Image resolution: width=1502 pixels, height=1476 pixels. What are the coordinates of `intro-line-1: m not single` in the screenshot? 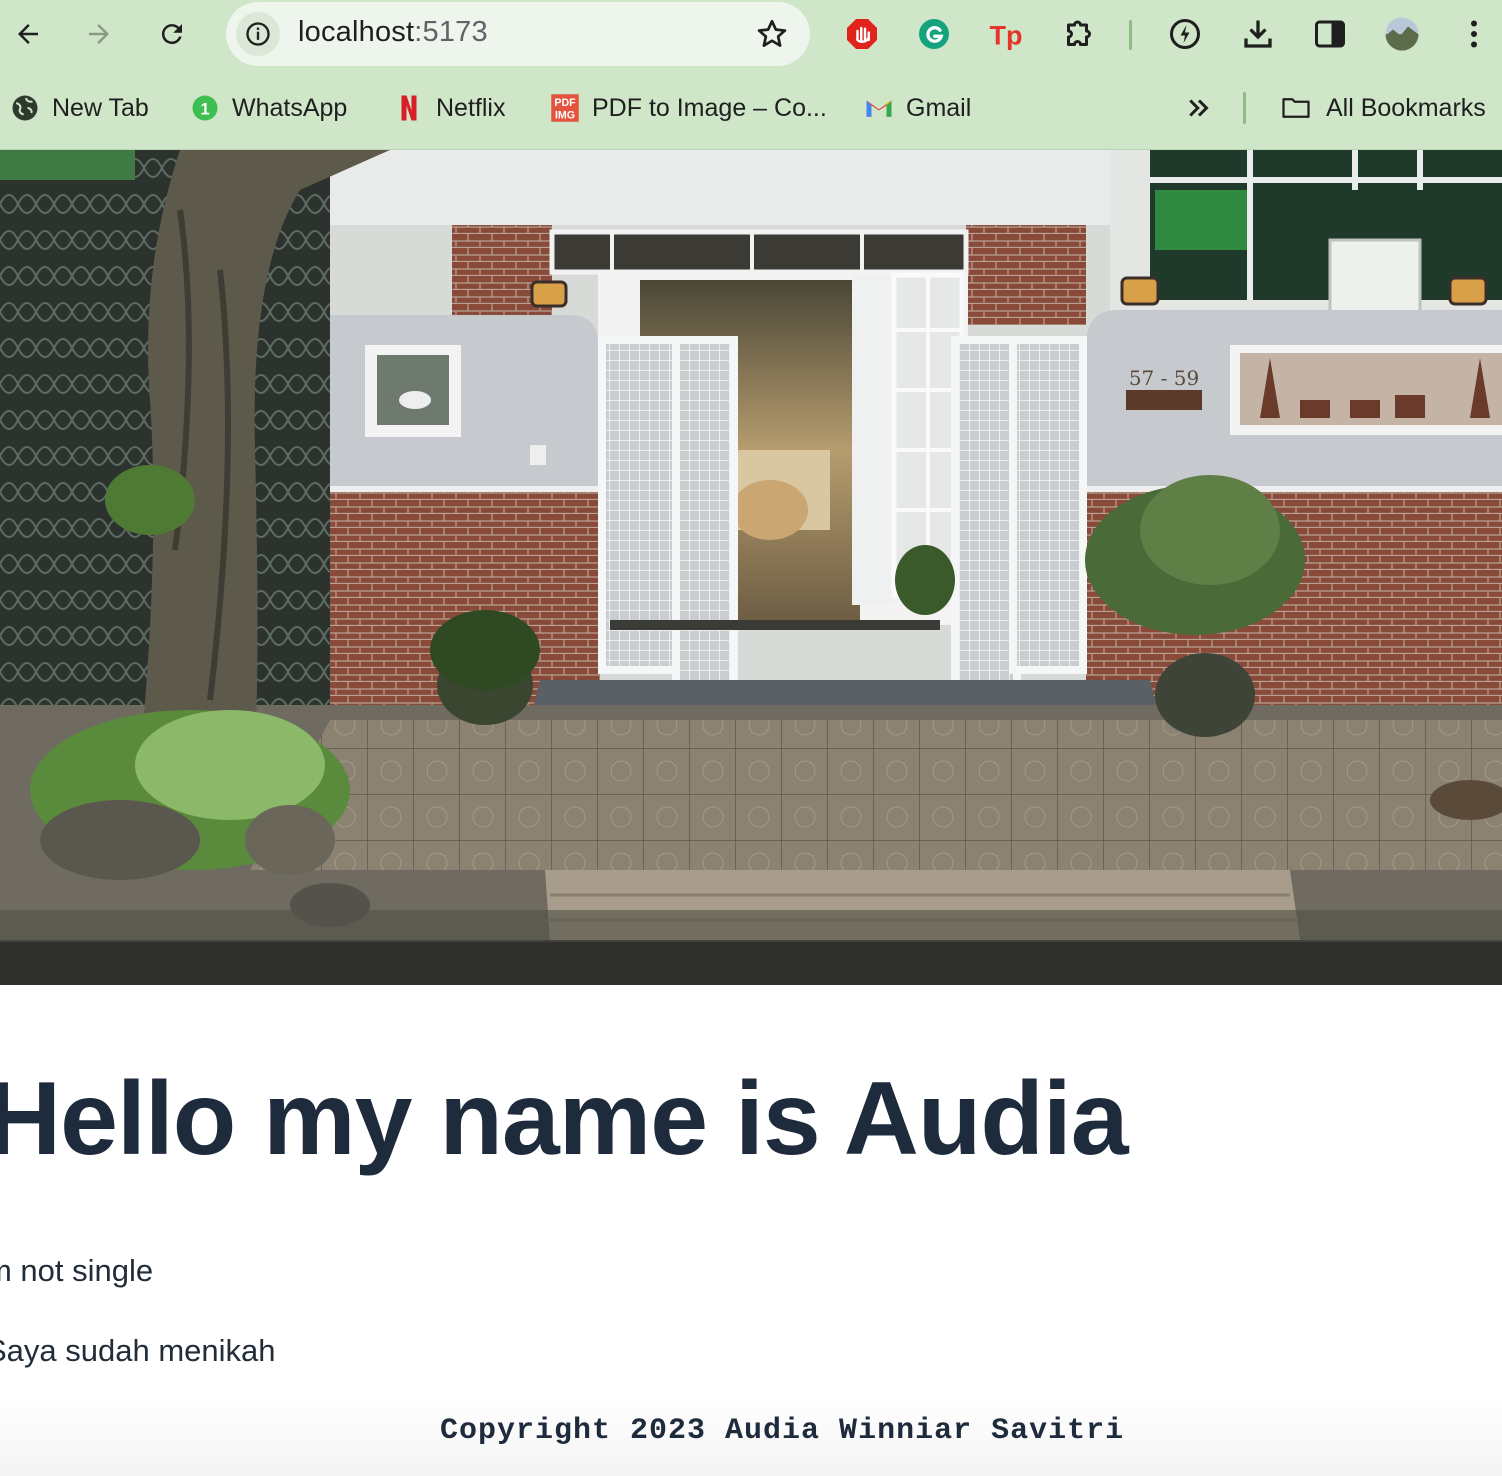 It's located at (77, 1270).